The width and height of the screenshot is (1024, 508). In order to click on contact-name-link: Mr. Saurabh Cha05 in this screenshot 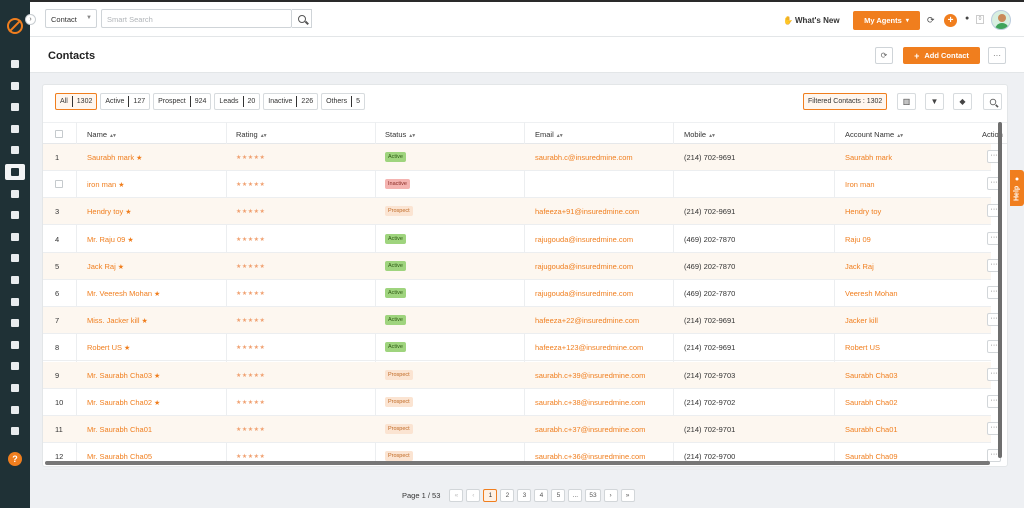, I will do `click(119, 456)`.